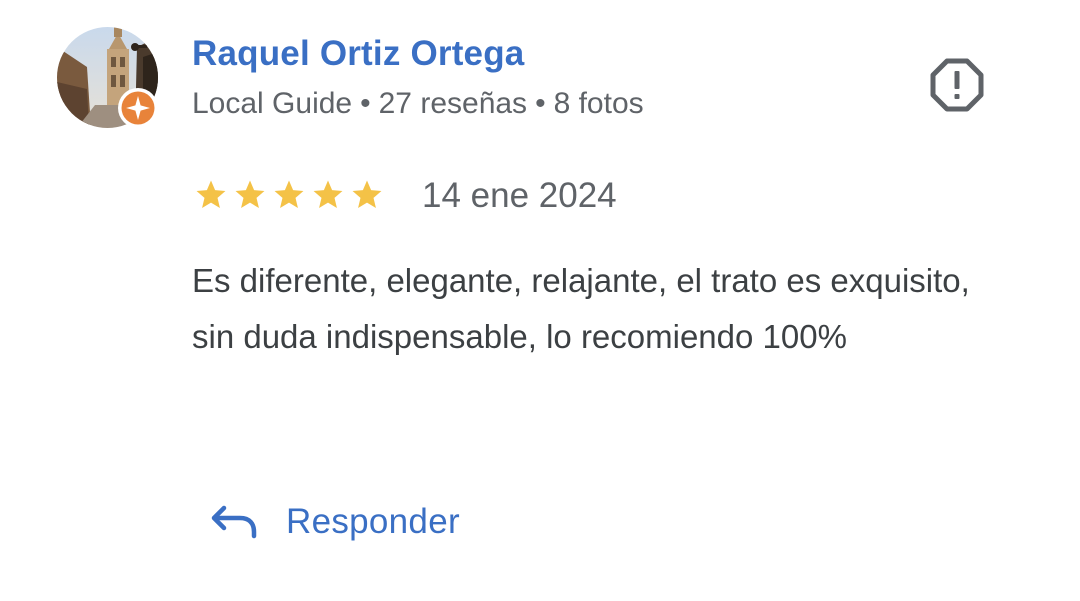 Image resolution: width=1080 pixels, height=601 pixels. I want to click on review-count: 27 reseñas, so click(453, 103).